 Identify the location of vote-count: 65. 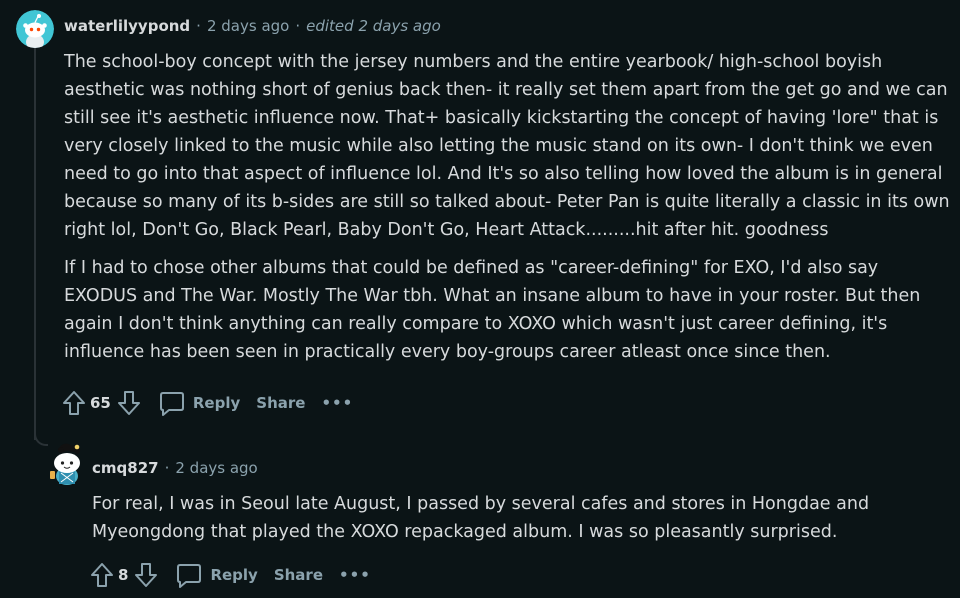
(100, 403).